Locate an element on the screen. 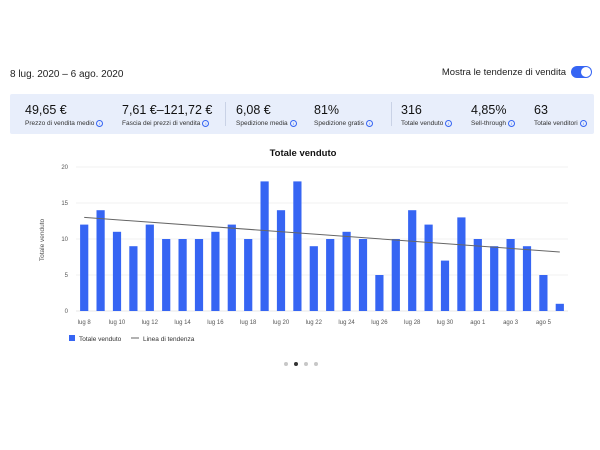 The height and width of the screenshot is (450, 600). stat-label-wrap: Spedizione media i is located at coordinates (266, 123).